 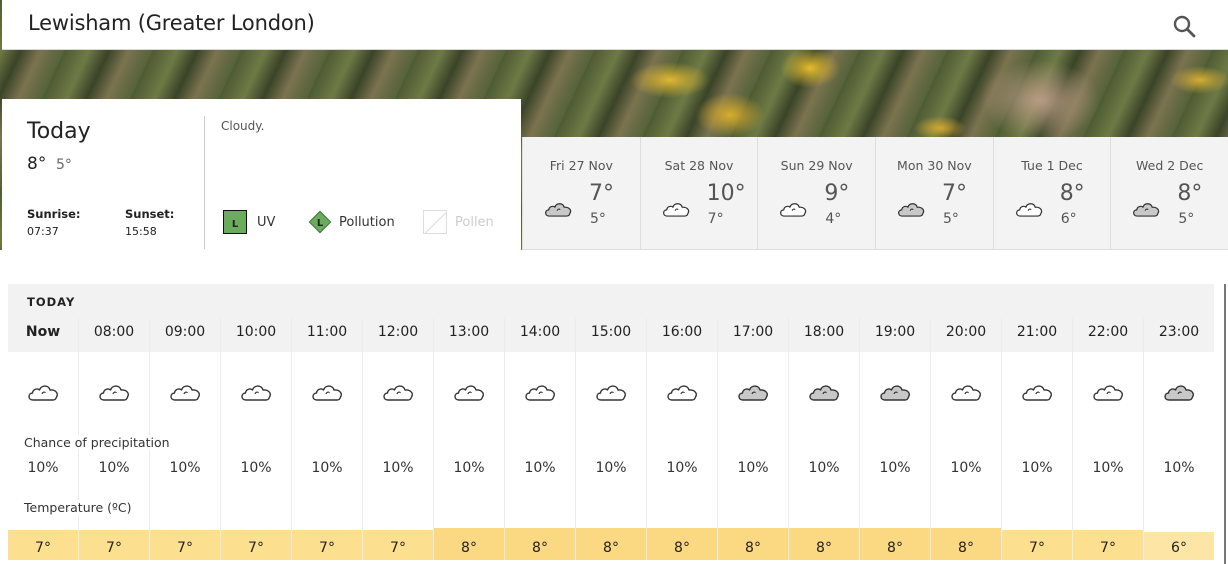 I want to click on search-icon, so click(x=1185, y=27).